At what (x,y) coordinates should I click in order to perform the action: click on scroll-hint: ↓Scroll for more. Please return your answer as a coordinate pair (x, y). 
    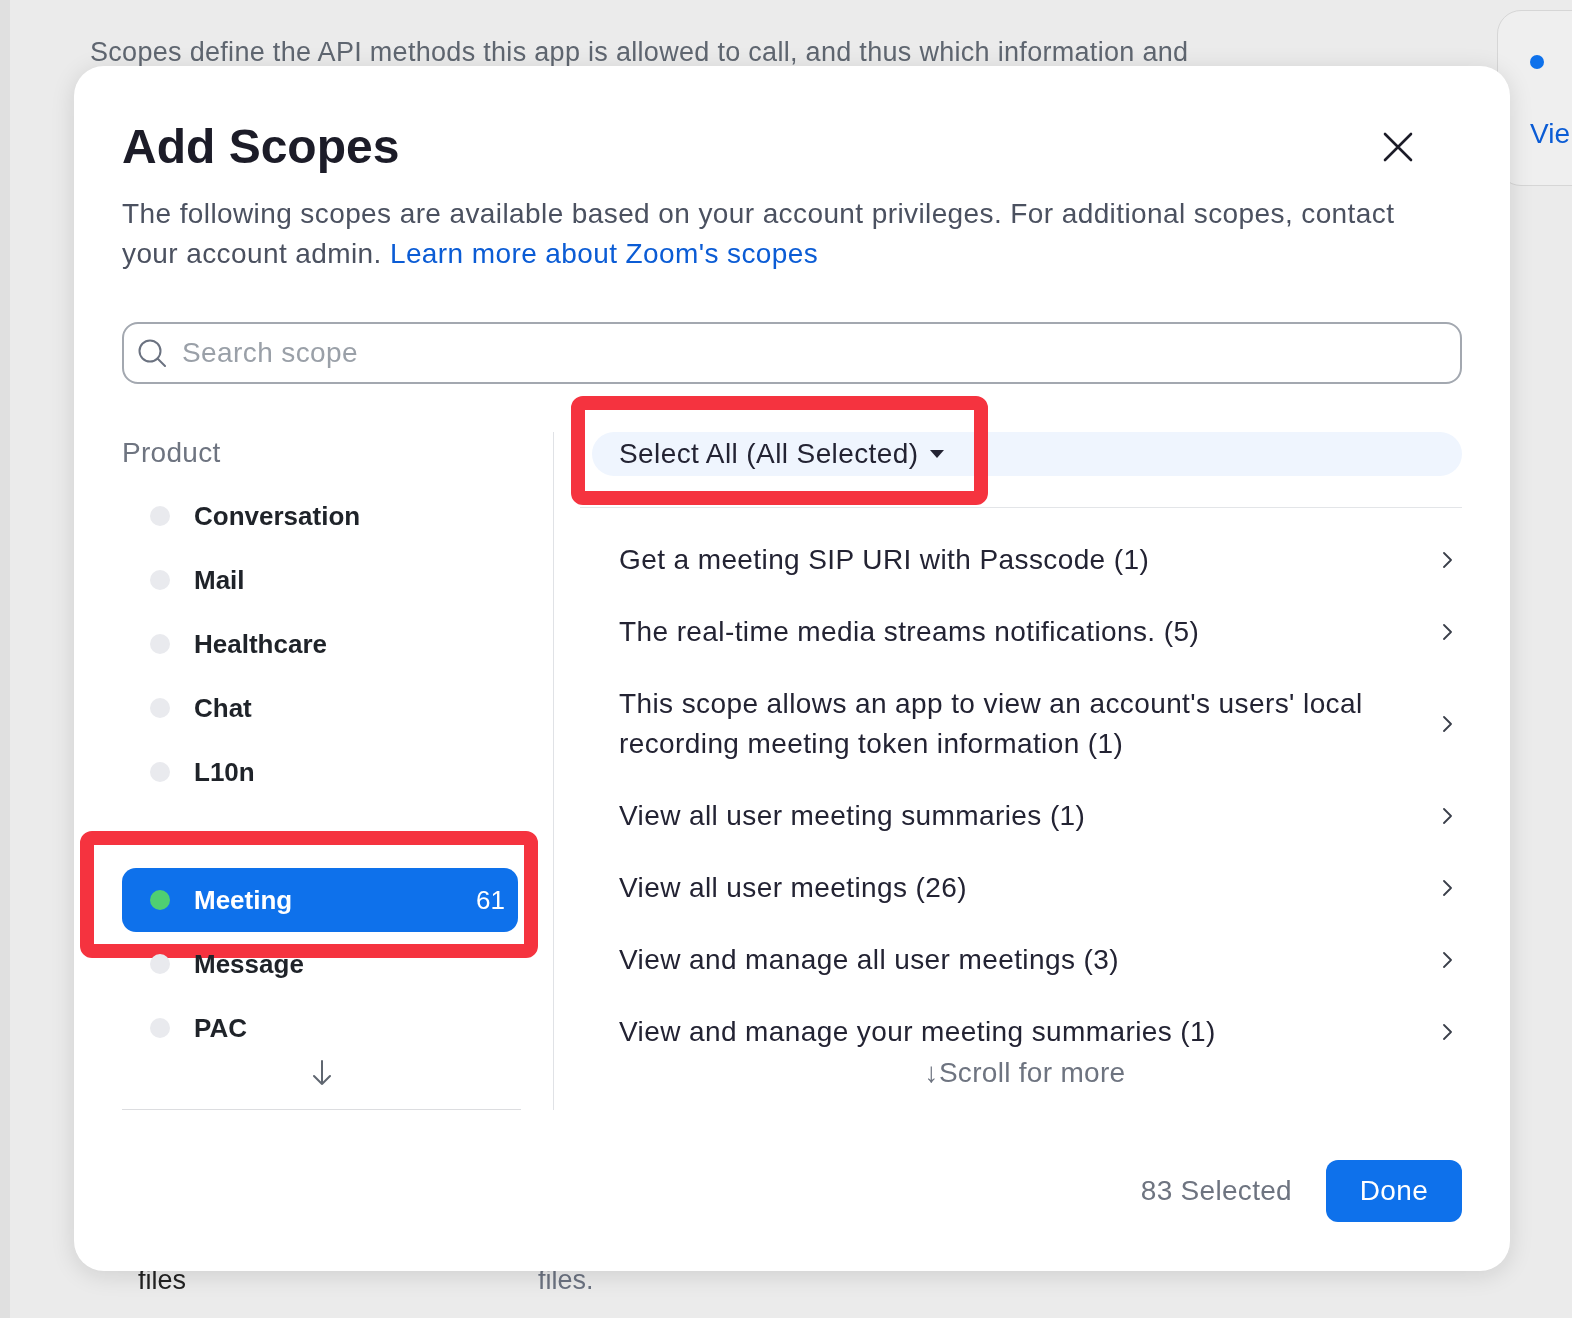
    Looking at the image, I should click on (1025, 1073).